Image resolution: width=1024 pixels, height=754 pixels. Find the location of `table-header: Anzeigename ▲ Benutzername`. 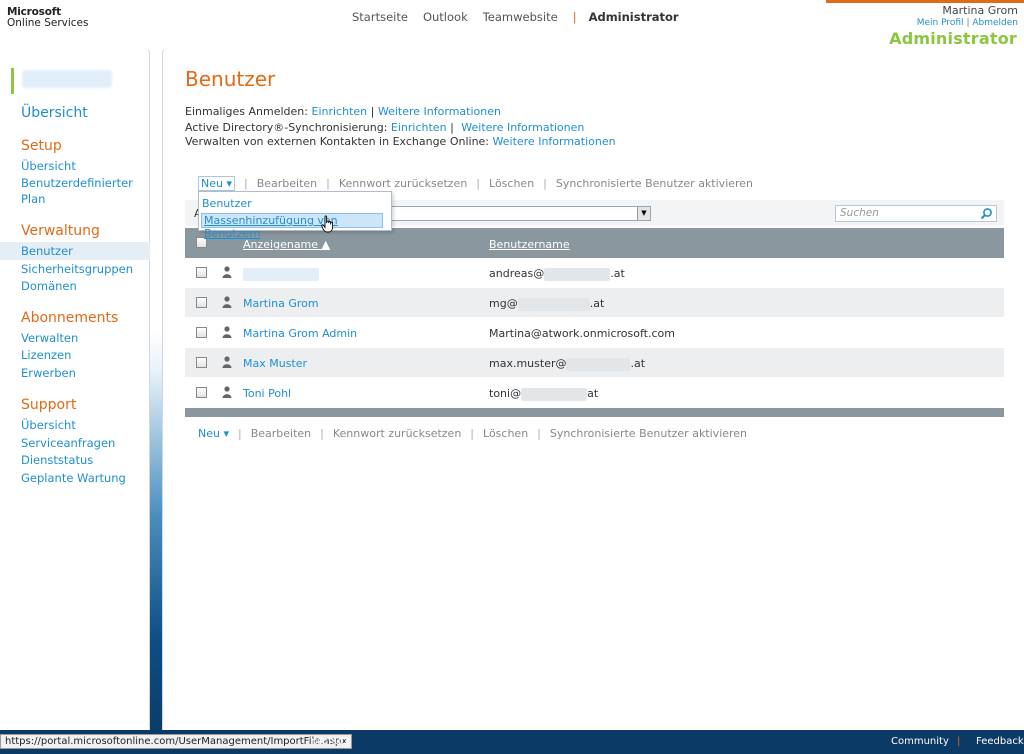

table-header: Anzeigename ▲ Benutzername is located at coordinates (594, 243).